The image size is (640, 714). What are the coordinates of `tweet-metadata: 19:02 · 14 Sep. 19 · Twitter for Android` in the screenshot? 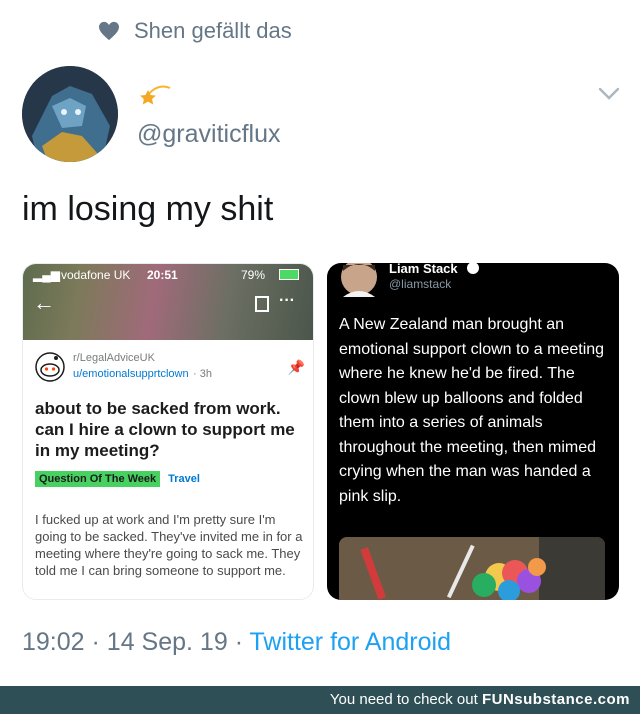 It's located at (236, 642).